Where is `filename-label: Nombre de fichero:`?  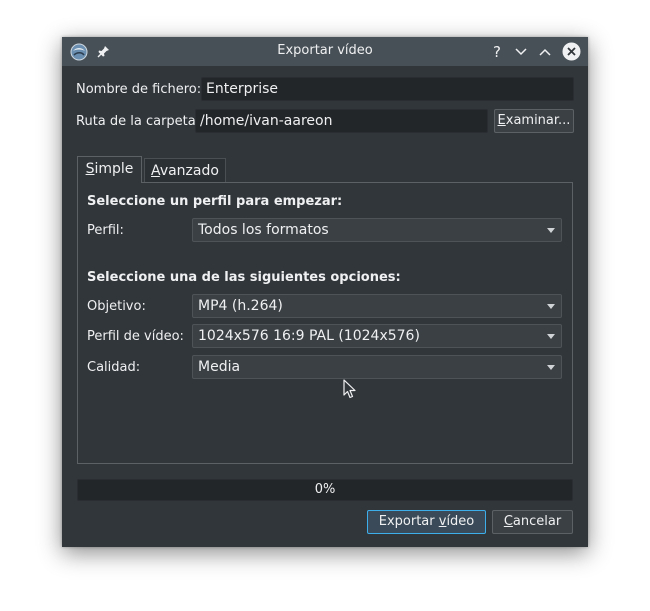 filename-label: Nombre de fichero: is located at coordinates (139, 89).